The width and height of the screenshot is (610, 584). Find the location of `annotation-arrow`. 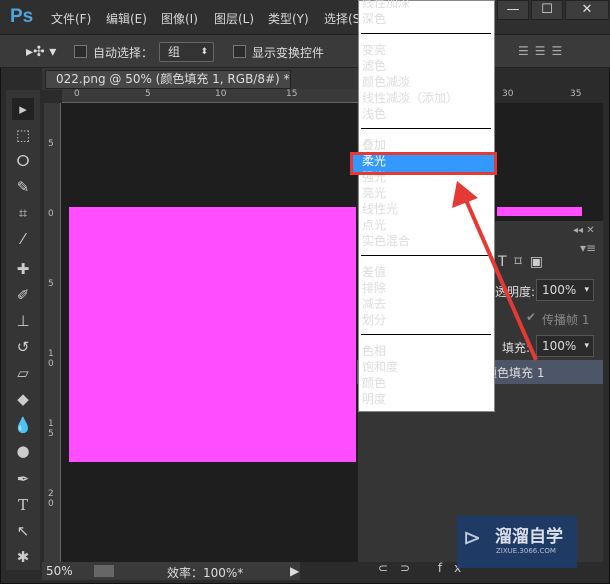

annotation-arrow is located at coordinates (495, 271).